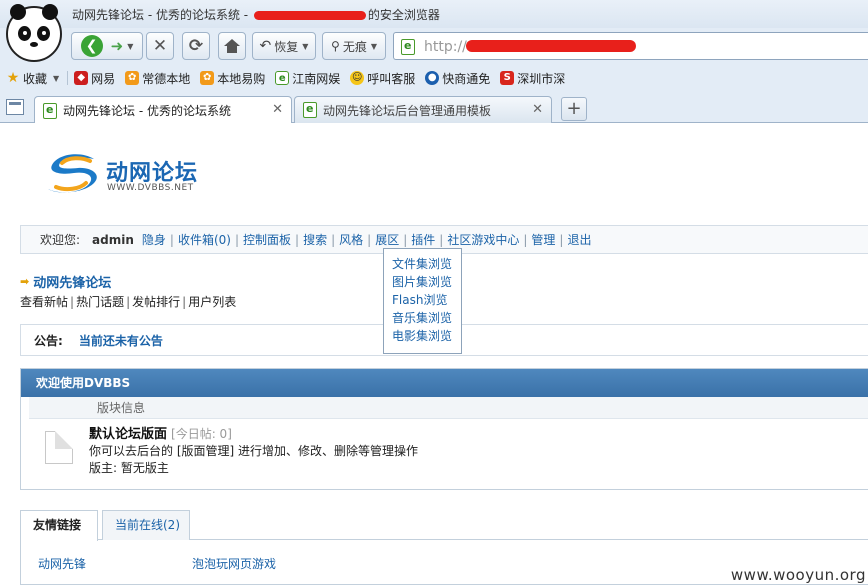  I want to click on url-text: http://, so click(445, 47).